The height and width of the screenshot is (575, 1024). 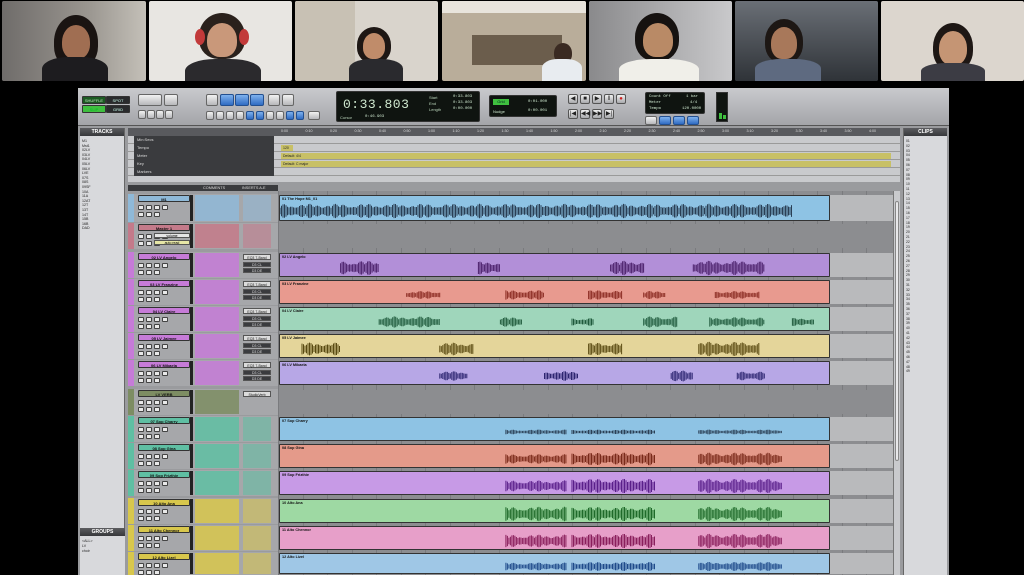 I want to click on audio-clip: 07 Sop Charry, so click(x=554, y=429).